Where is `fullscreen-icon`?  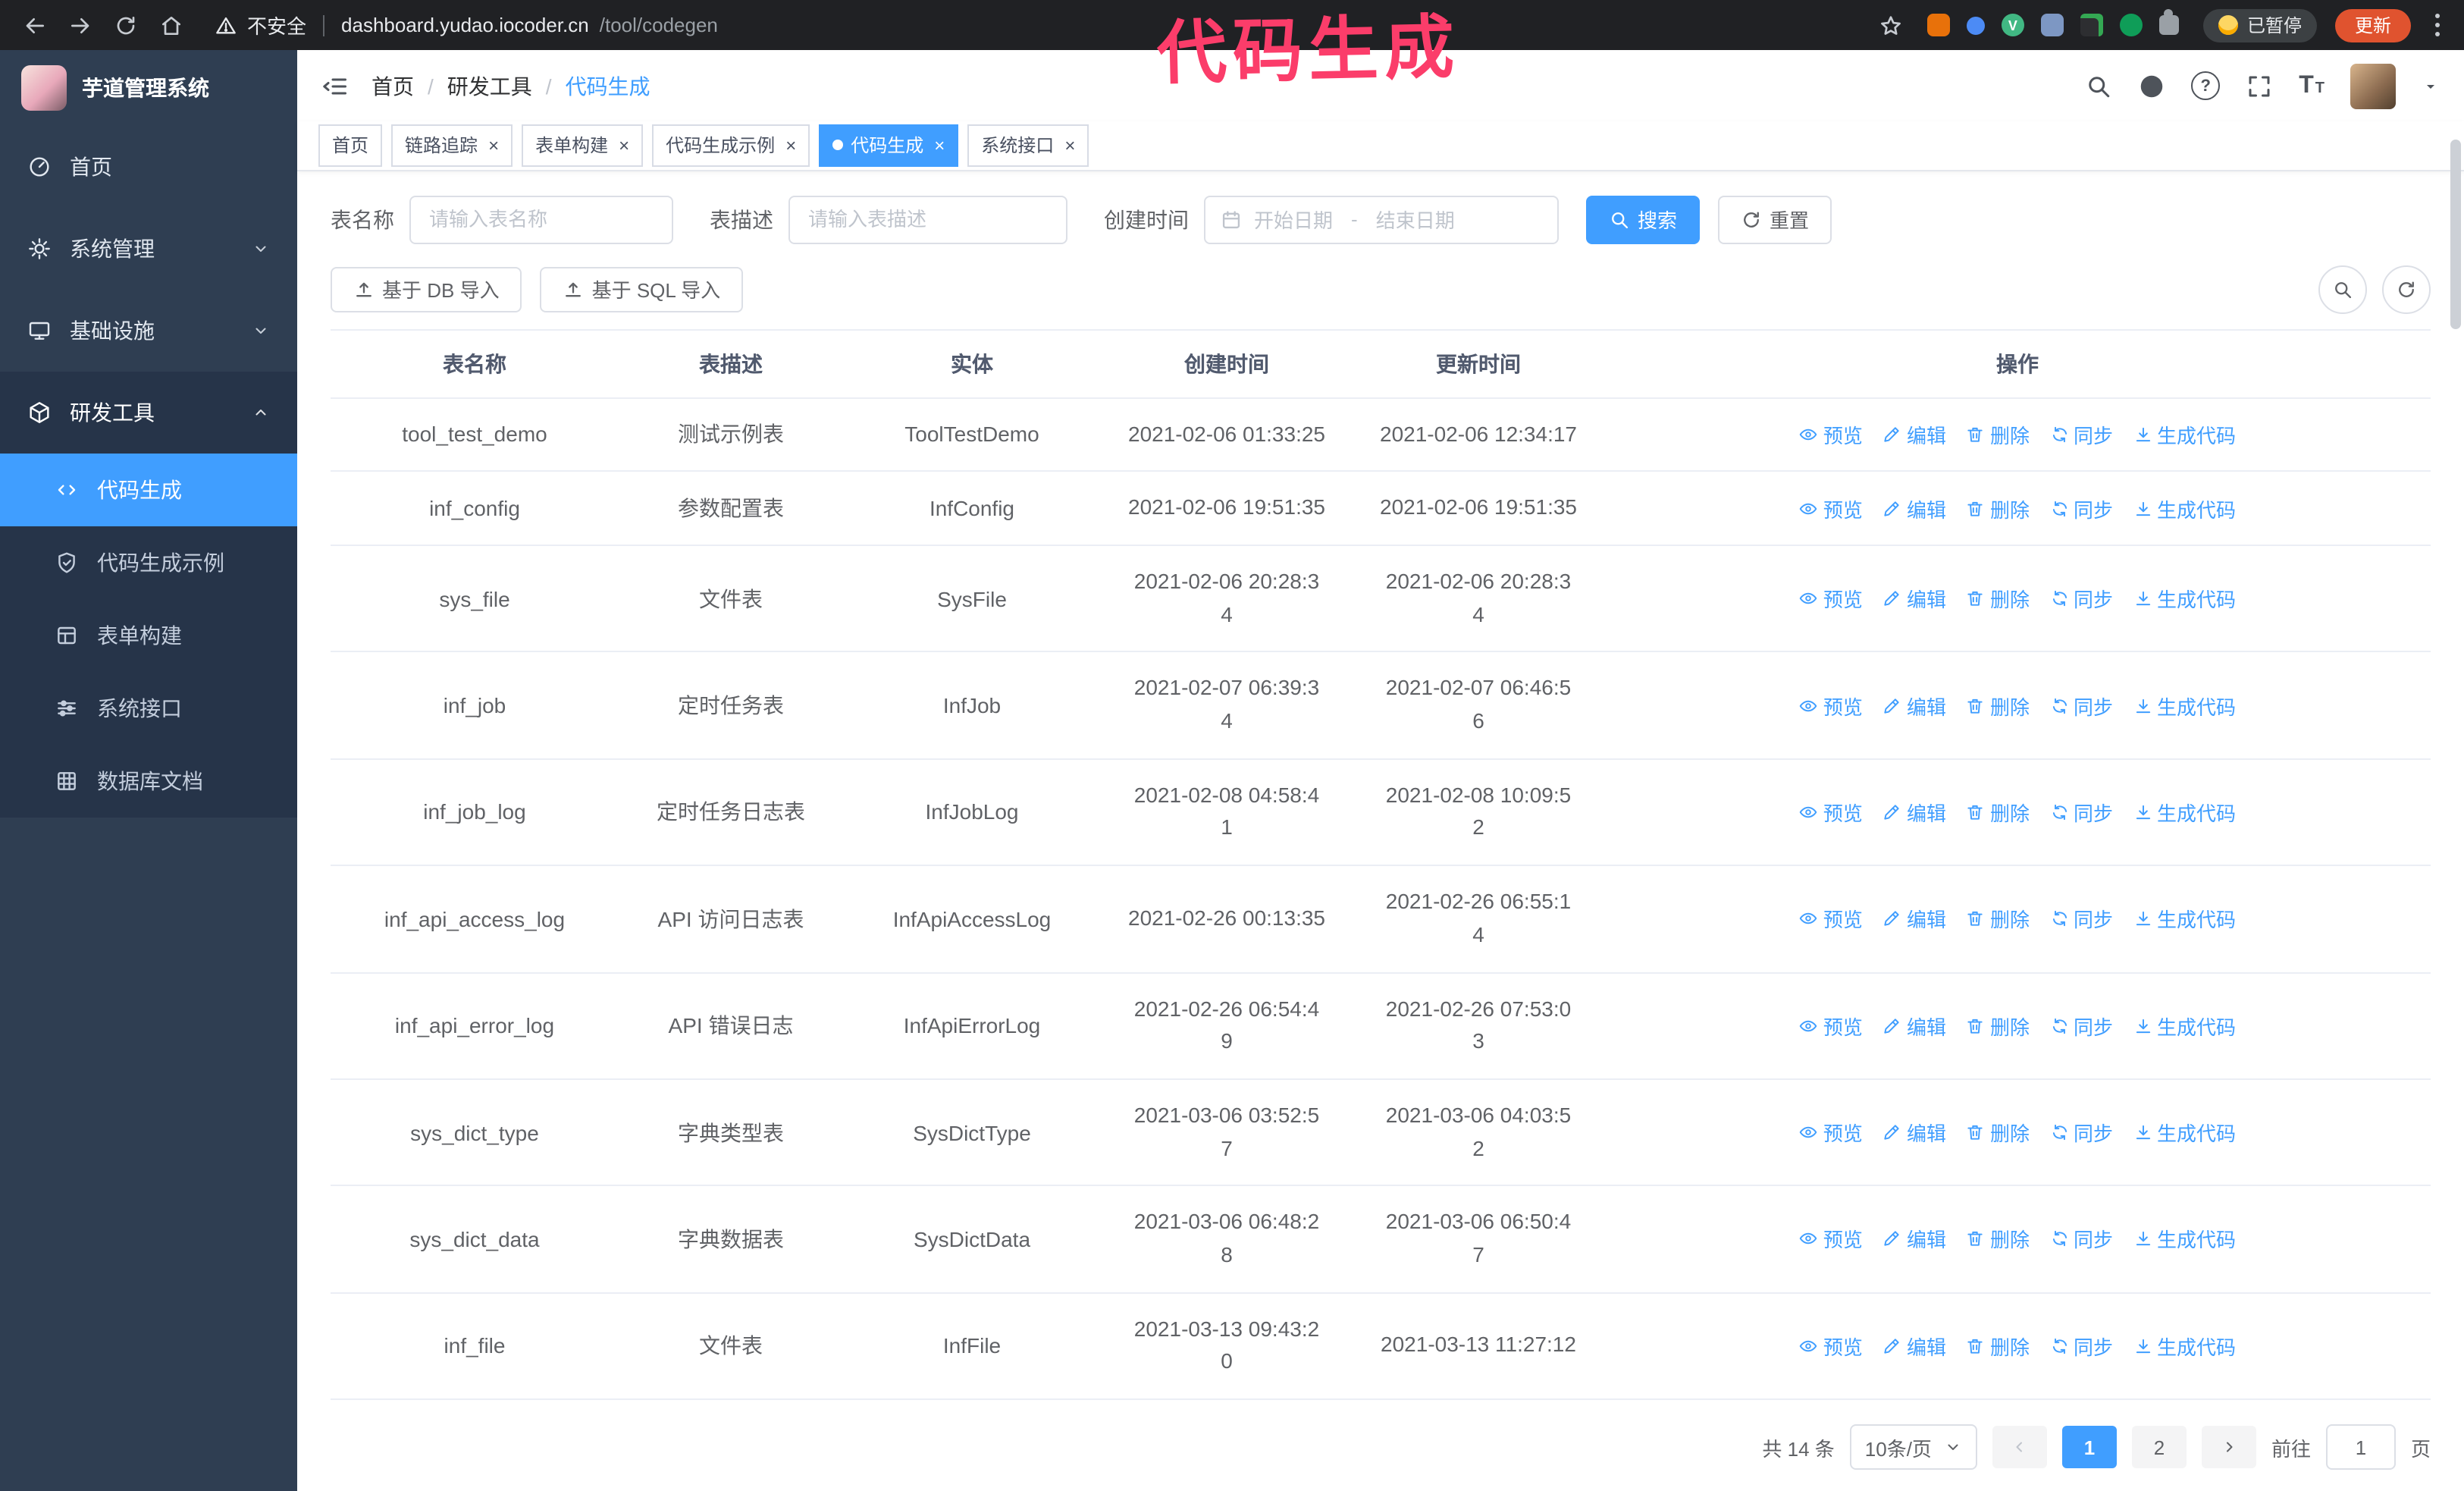
fullscreen-icon is located at coordinates (2260, 85).